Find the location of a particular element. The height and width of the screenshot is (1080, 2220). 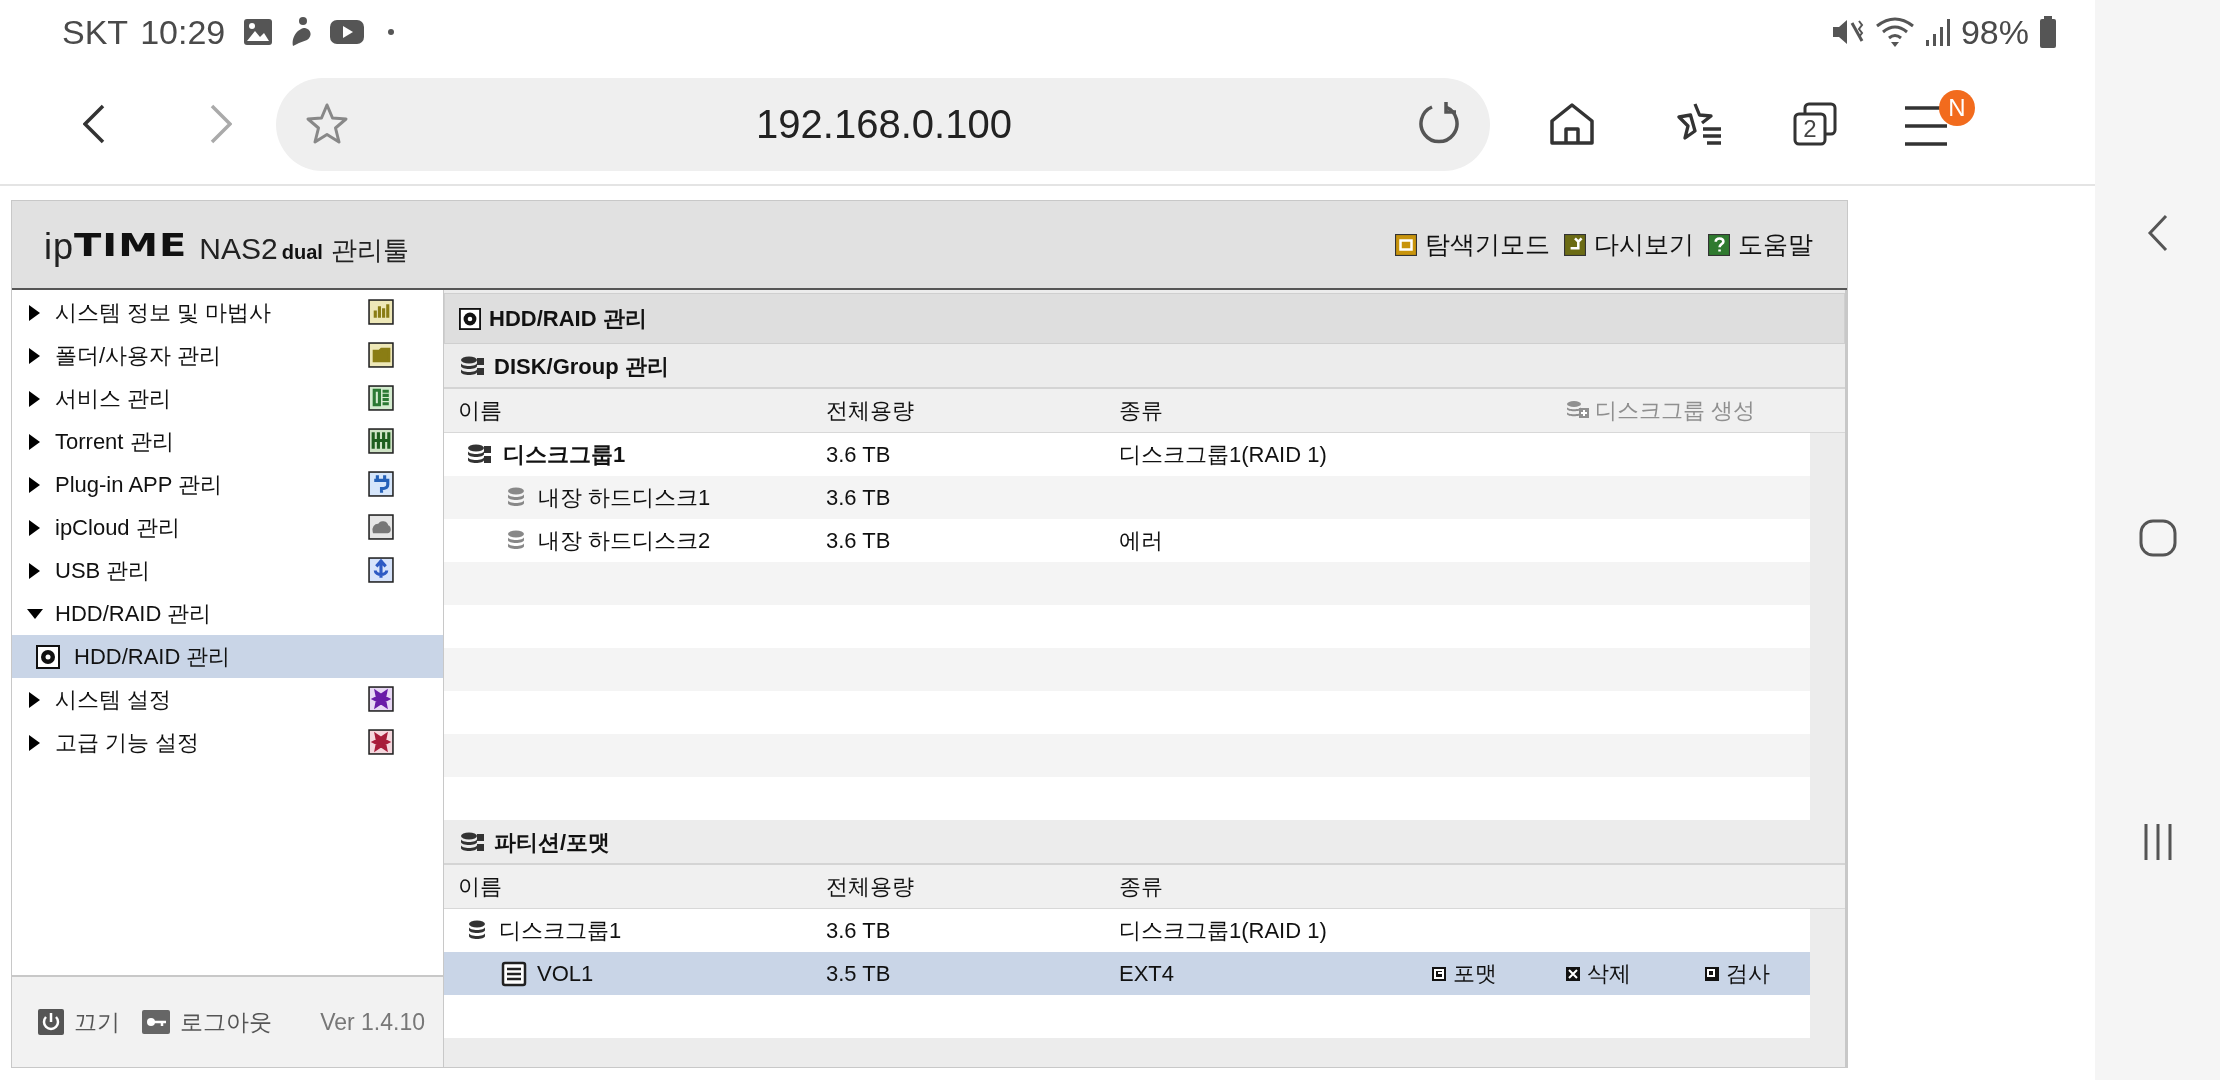

cross-icon is located at coordinates (1573, 973).